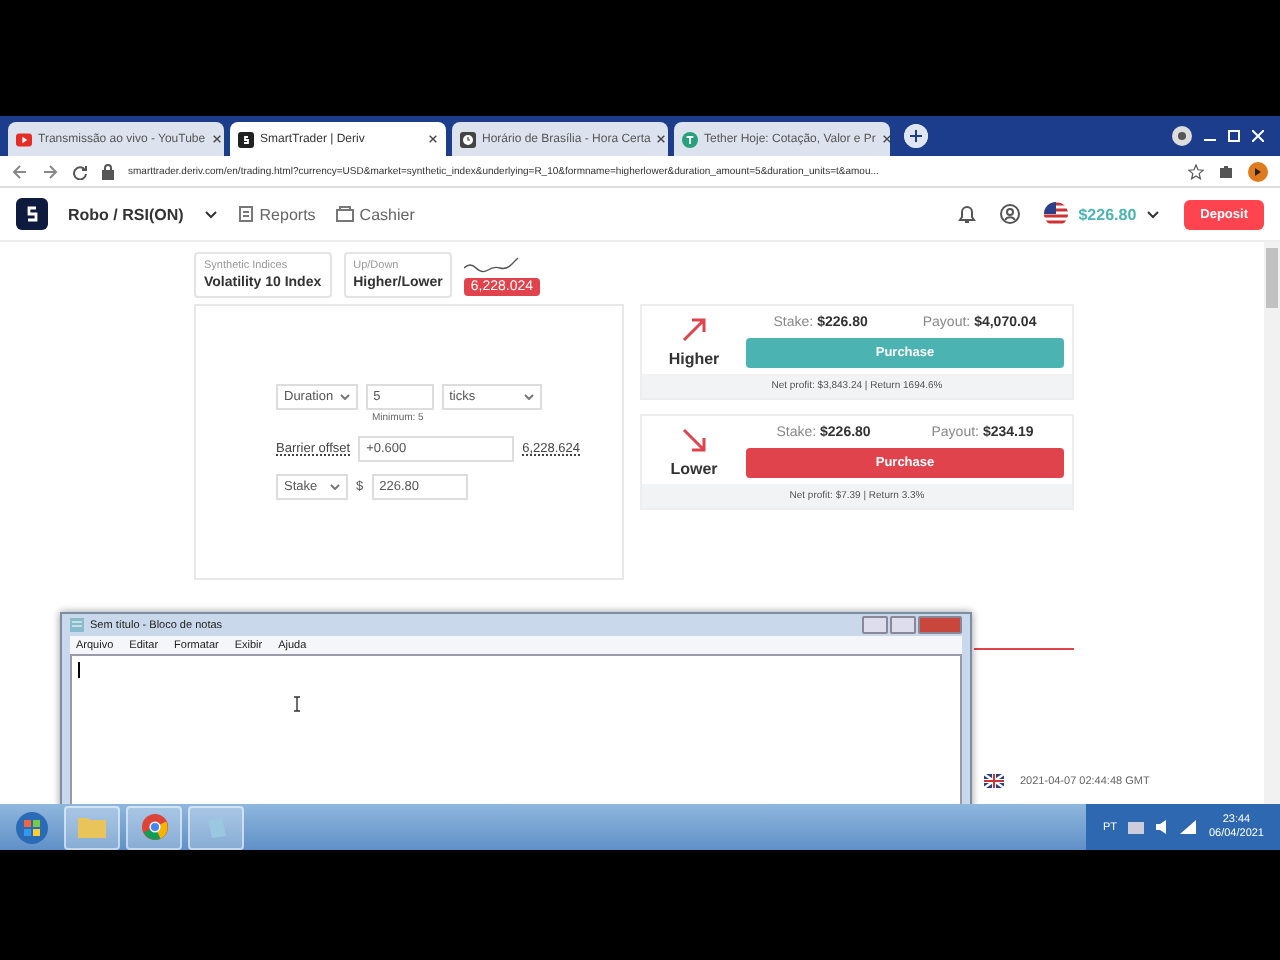 The width and height of the screenshot is (1280, 960). What do you see at coordinates (80, 171) in the screenshot?
I see `reload-icon` at bounding box center [80, 171].